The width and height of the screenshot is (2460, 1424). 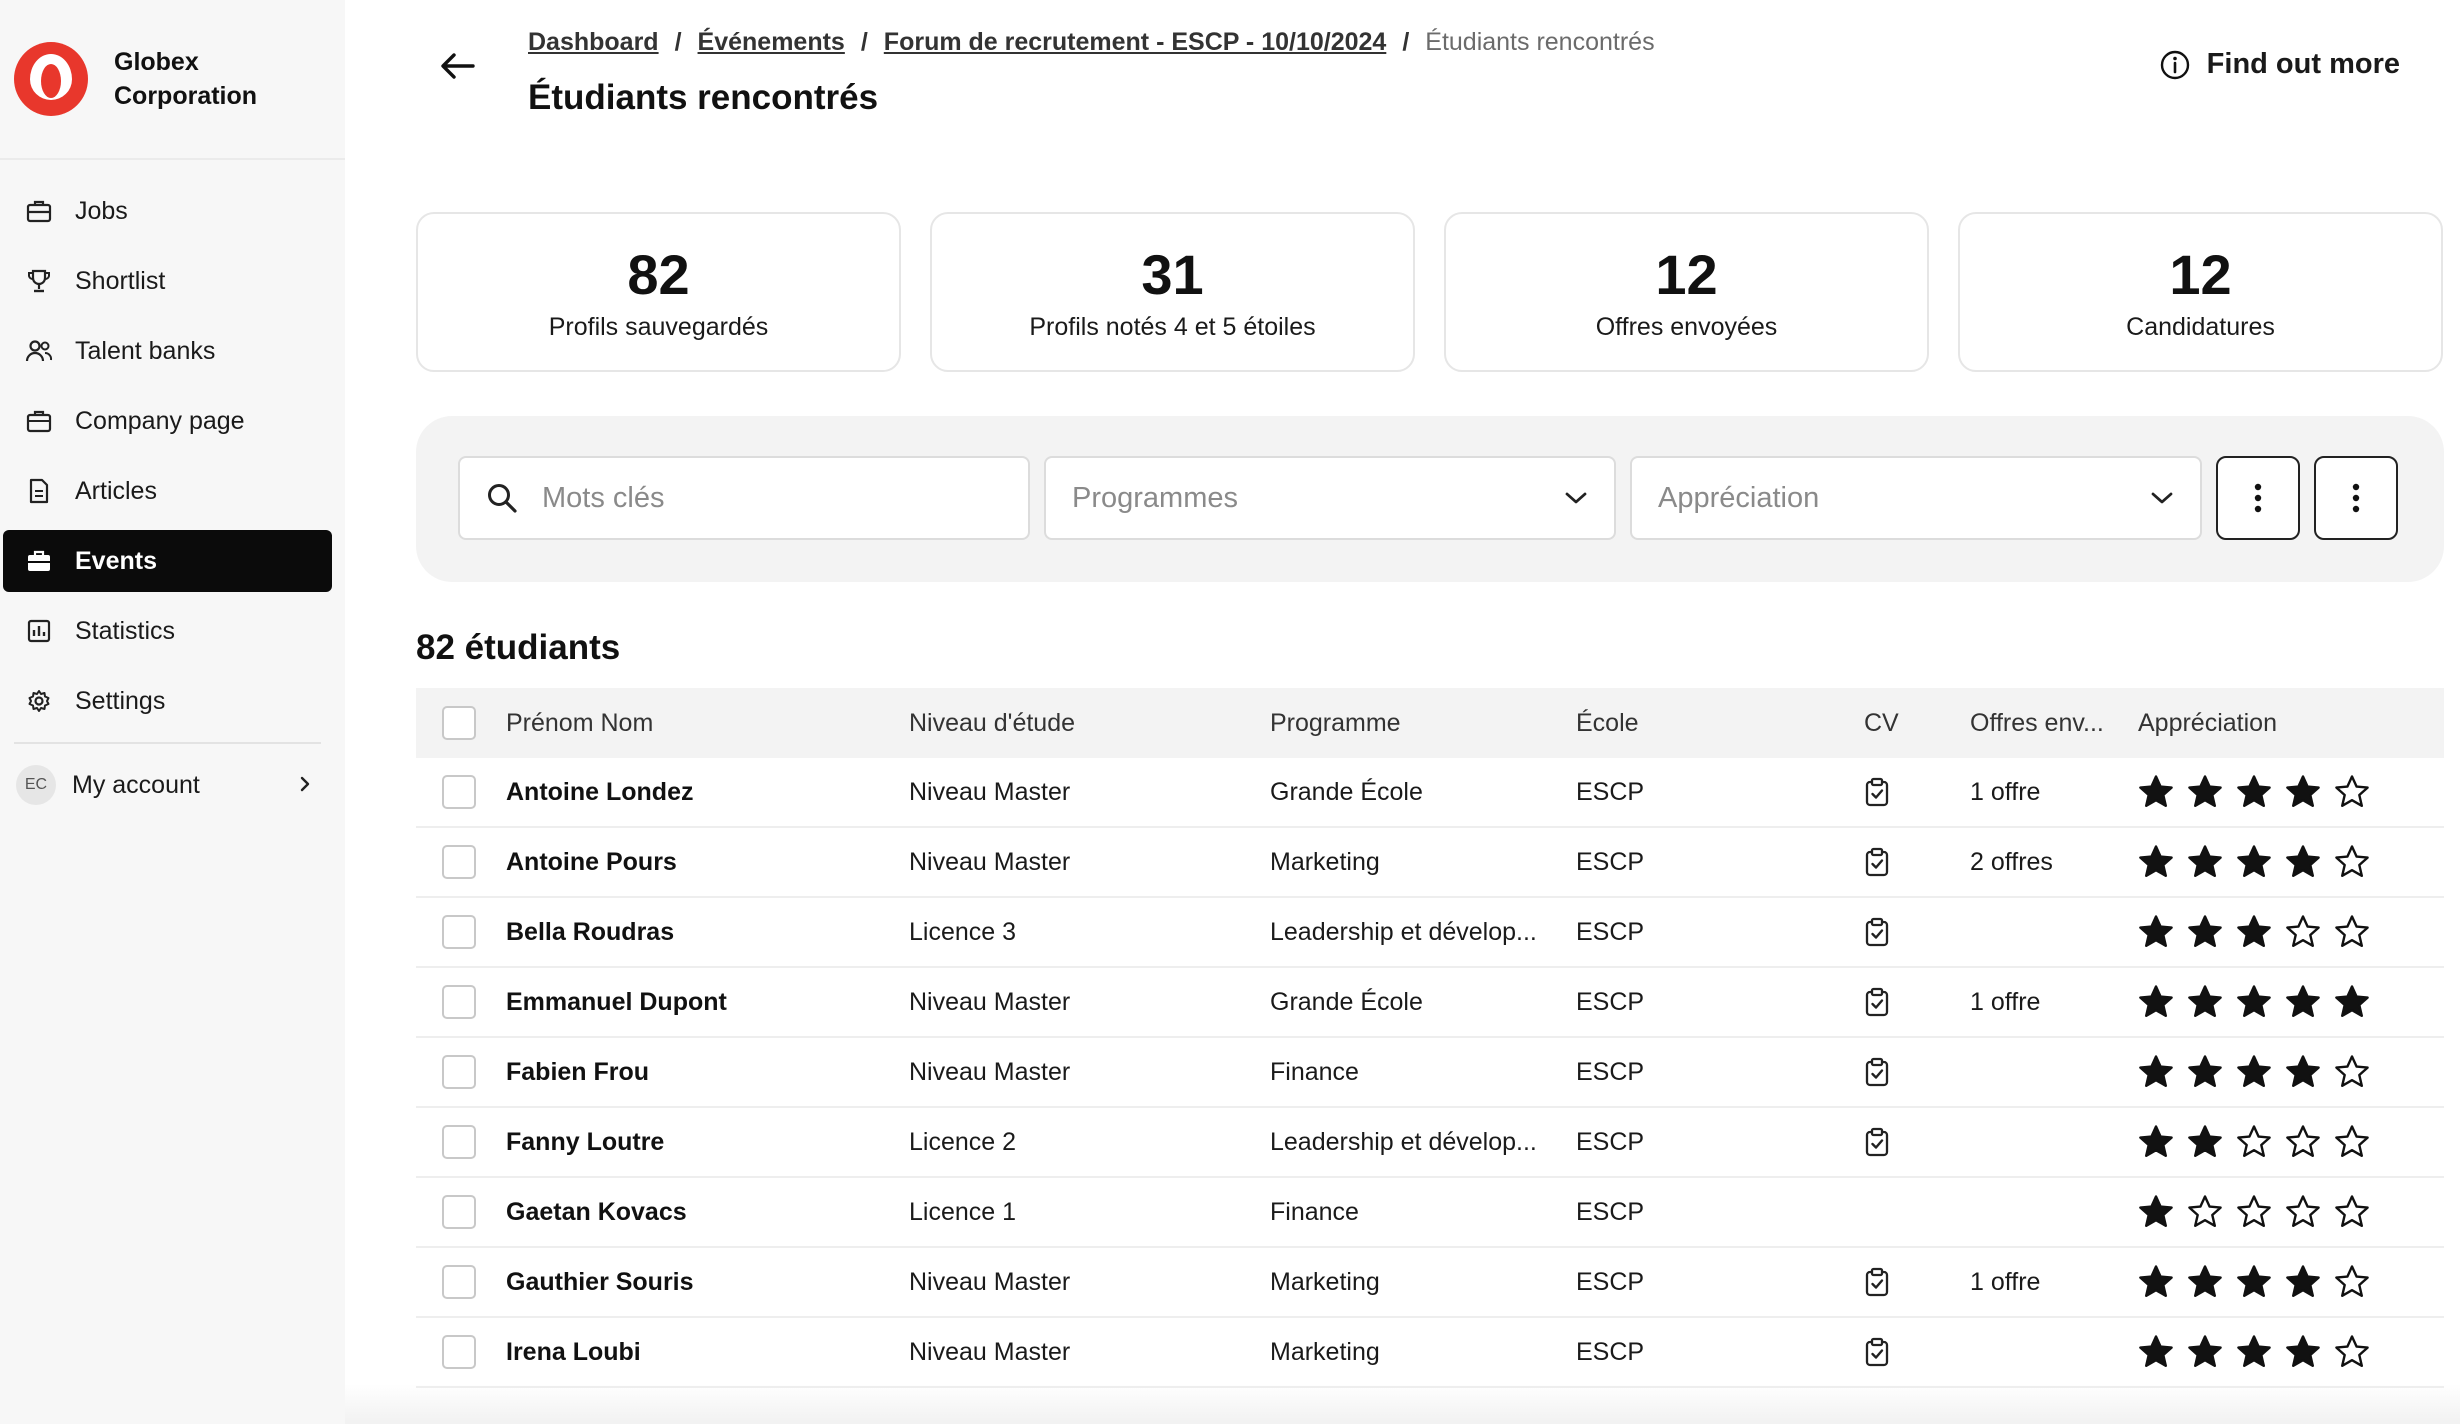 I want to click on student-name: Gaetan Kovacs, so click(x=707, y=1212).